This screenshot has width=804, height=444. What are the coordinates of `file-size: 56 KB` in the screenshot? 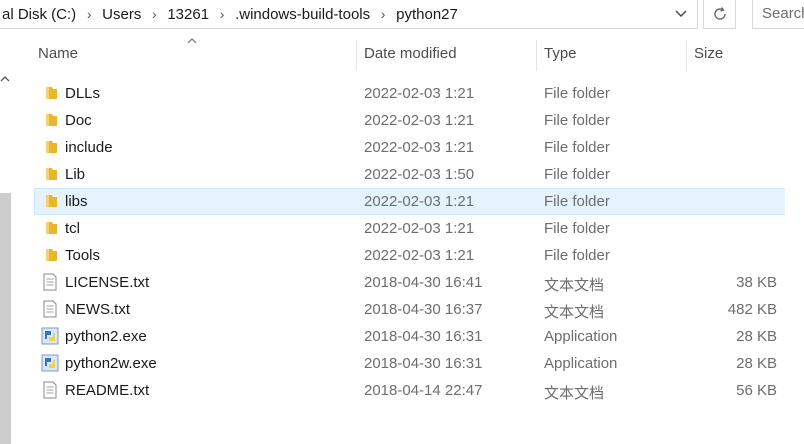 It's located at (756, 390).